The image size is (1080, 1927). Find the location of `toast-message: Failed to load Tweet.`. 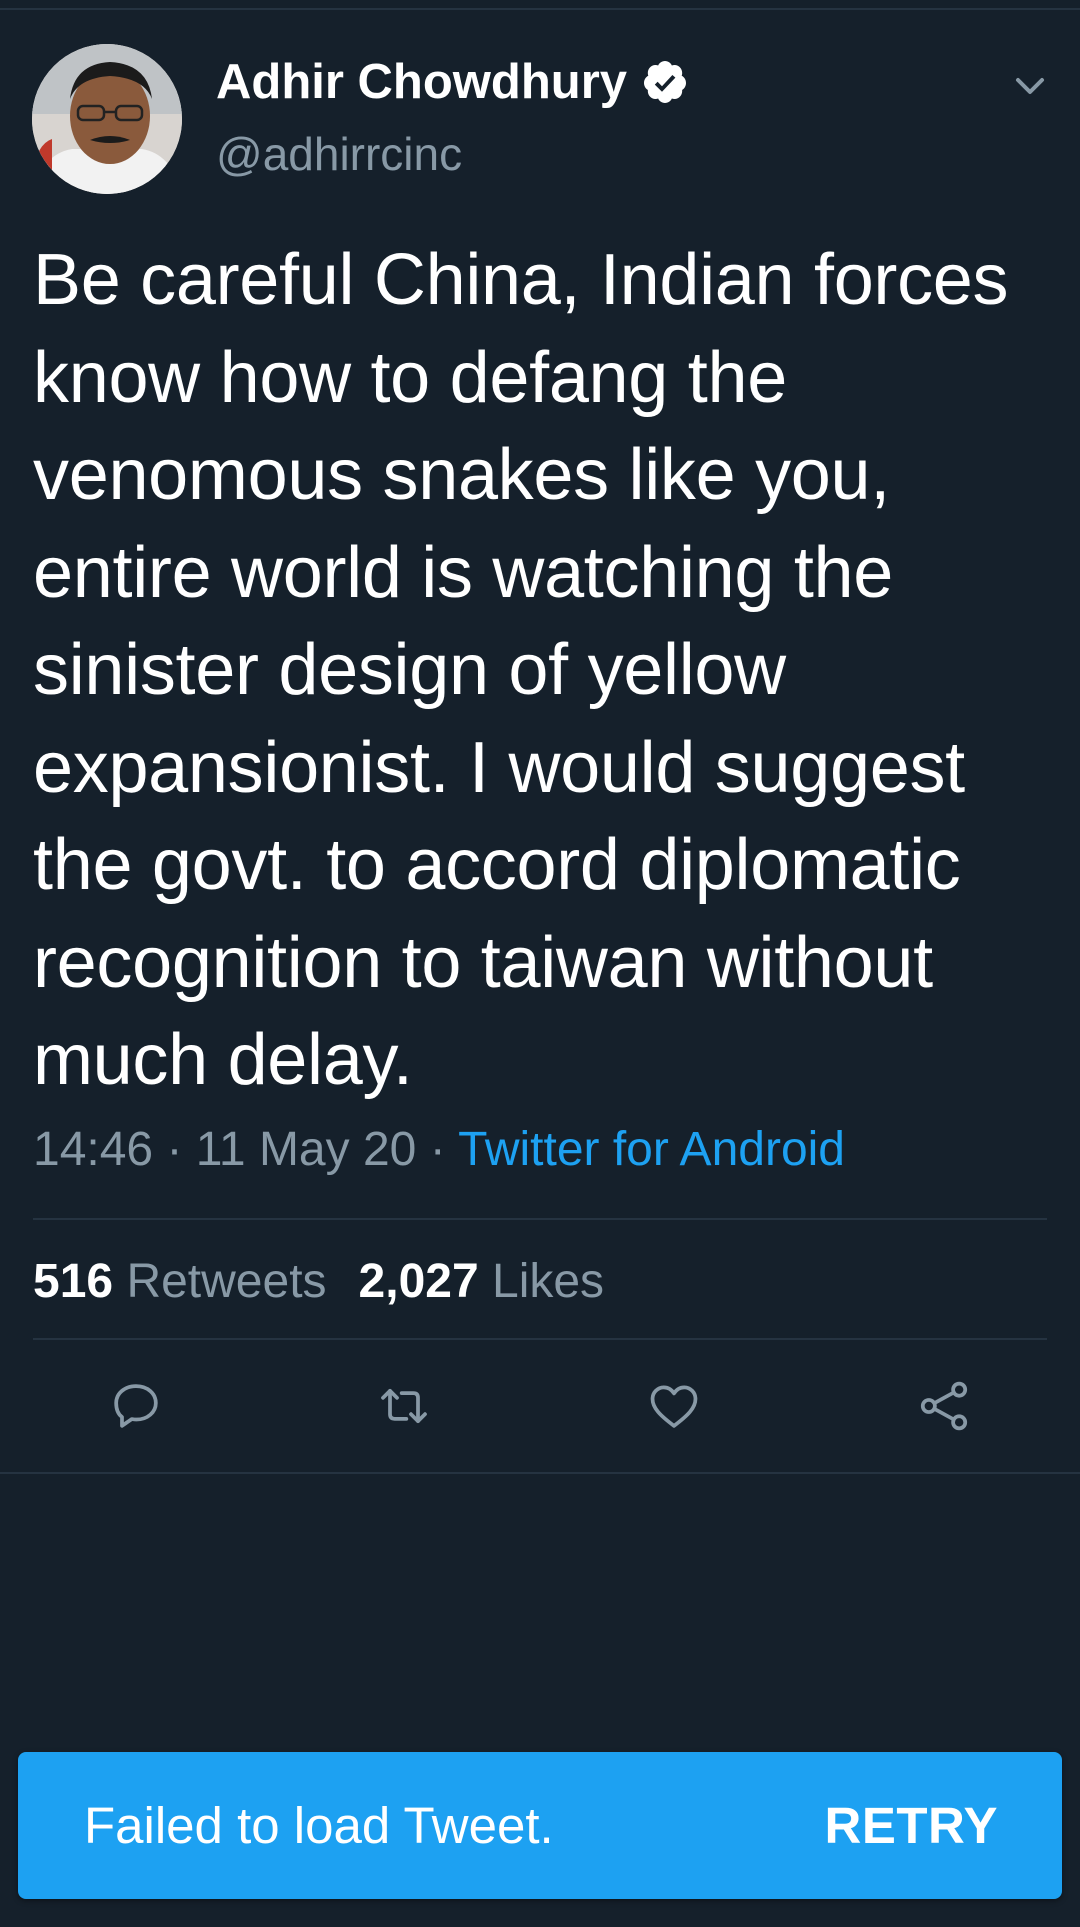

toast-message: Failed to load Tweet. is located at coordinates (319, 1825).